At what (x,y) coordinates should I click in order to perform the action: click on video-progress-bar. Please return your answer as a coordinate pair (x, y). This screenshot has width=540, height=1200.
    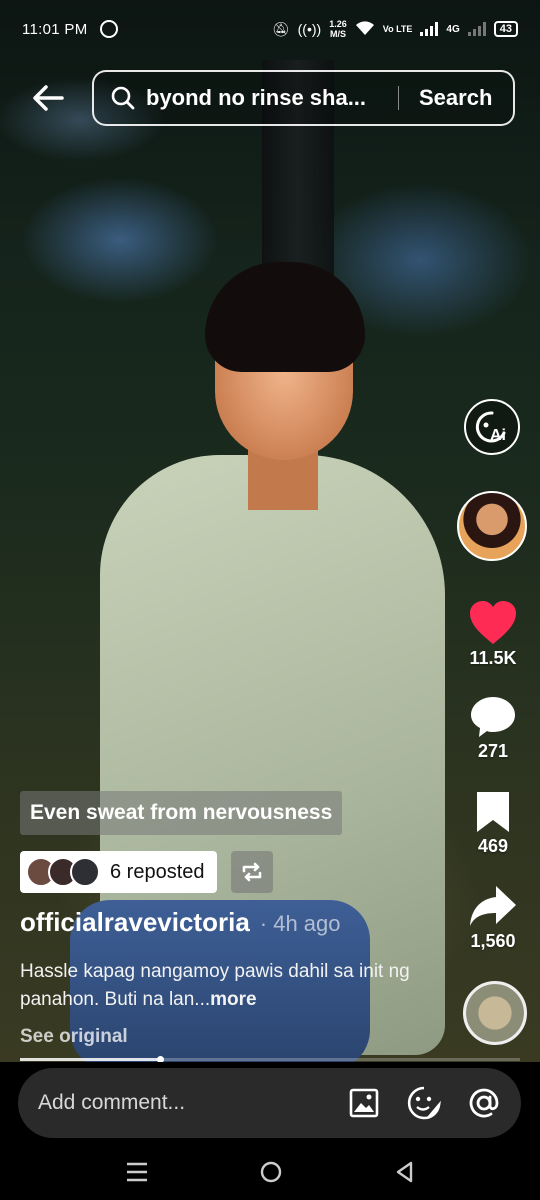
    Looking at the image, I should click on (270, 1059).